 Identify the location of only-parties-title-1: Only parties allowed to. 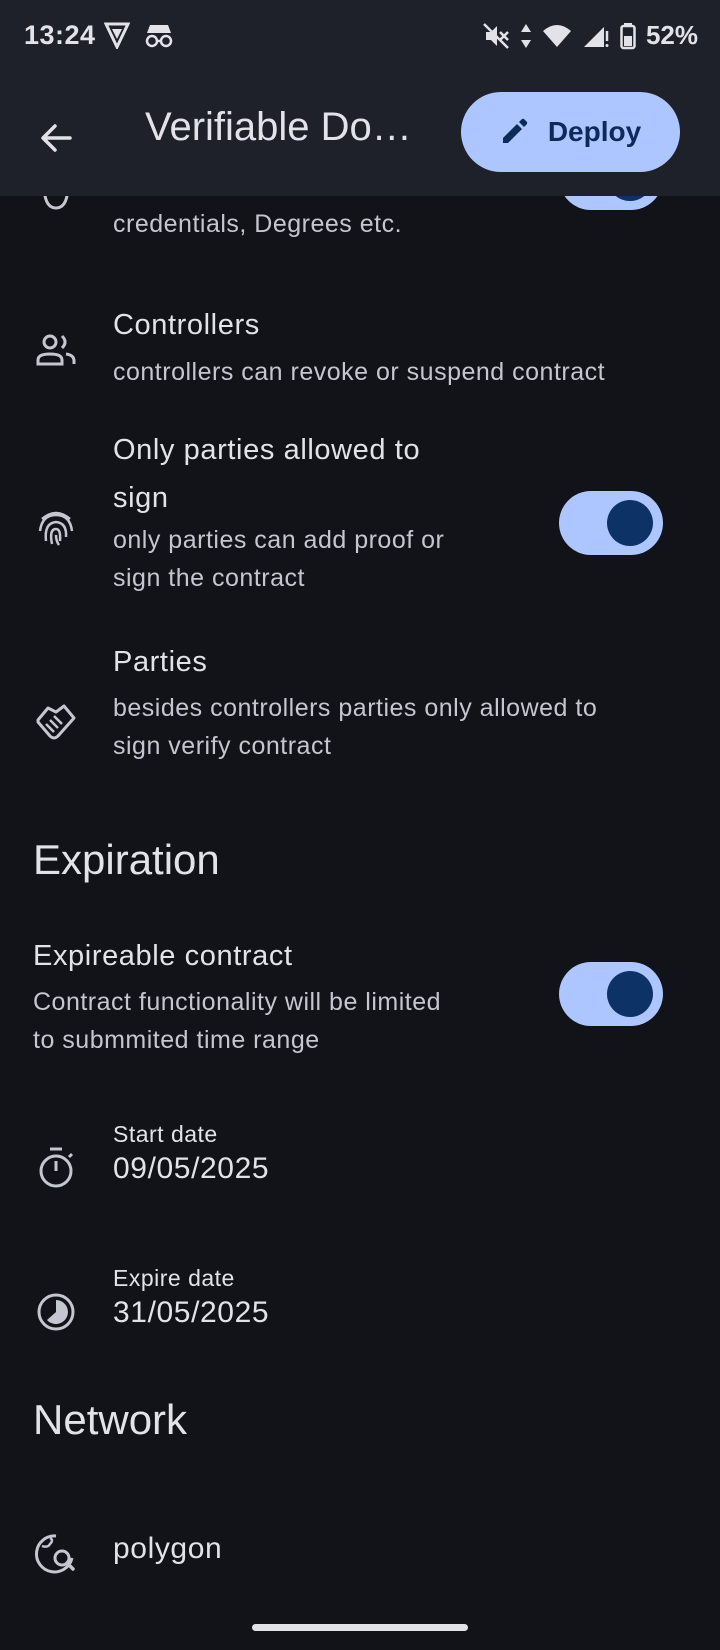
(267, 450).